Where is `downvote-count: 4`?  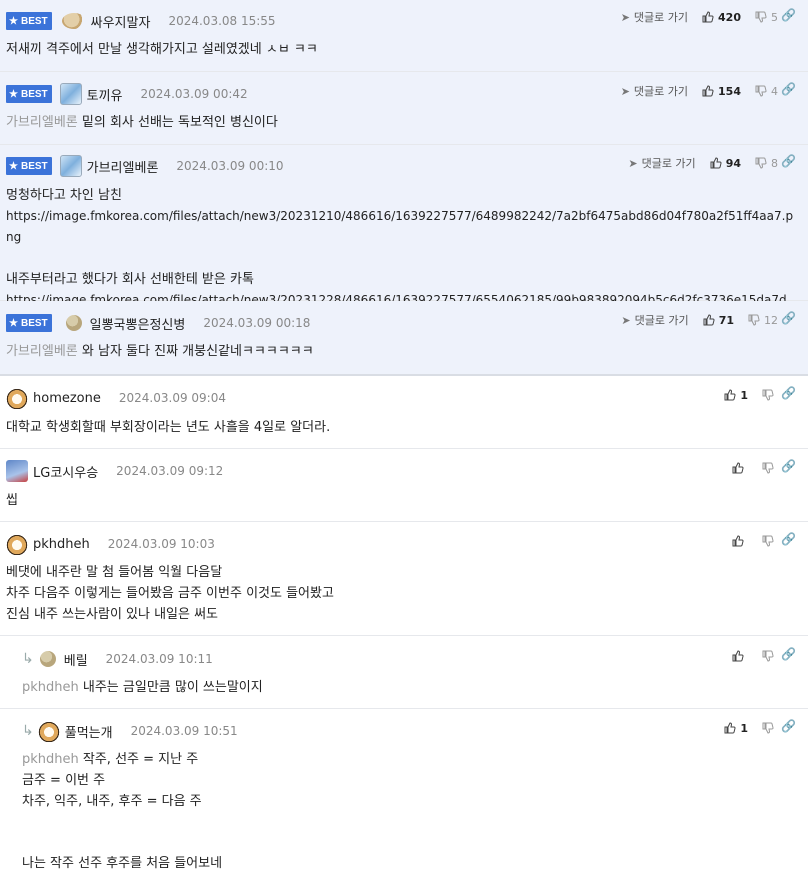
downvote-count: 4 is located at coordinates (774, 91).